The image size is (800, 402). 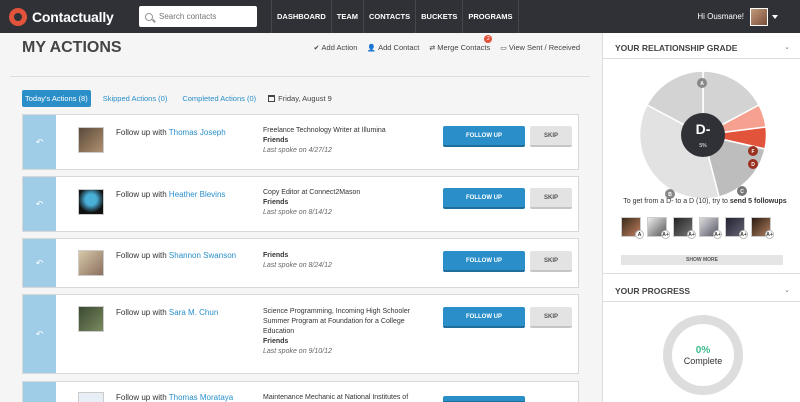 I want to click on suggested-contacts: A A+ A+ A+ A+ A+, so click(x=697, y=228).